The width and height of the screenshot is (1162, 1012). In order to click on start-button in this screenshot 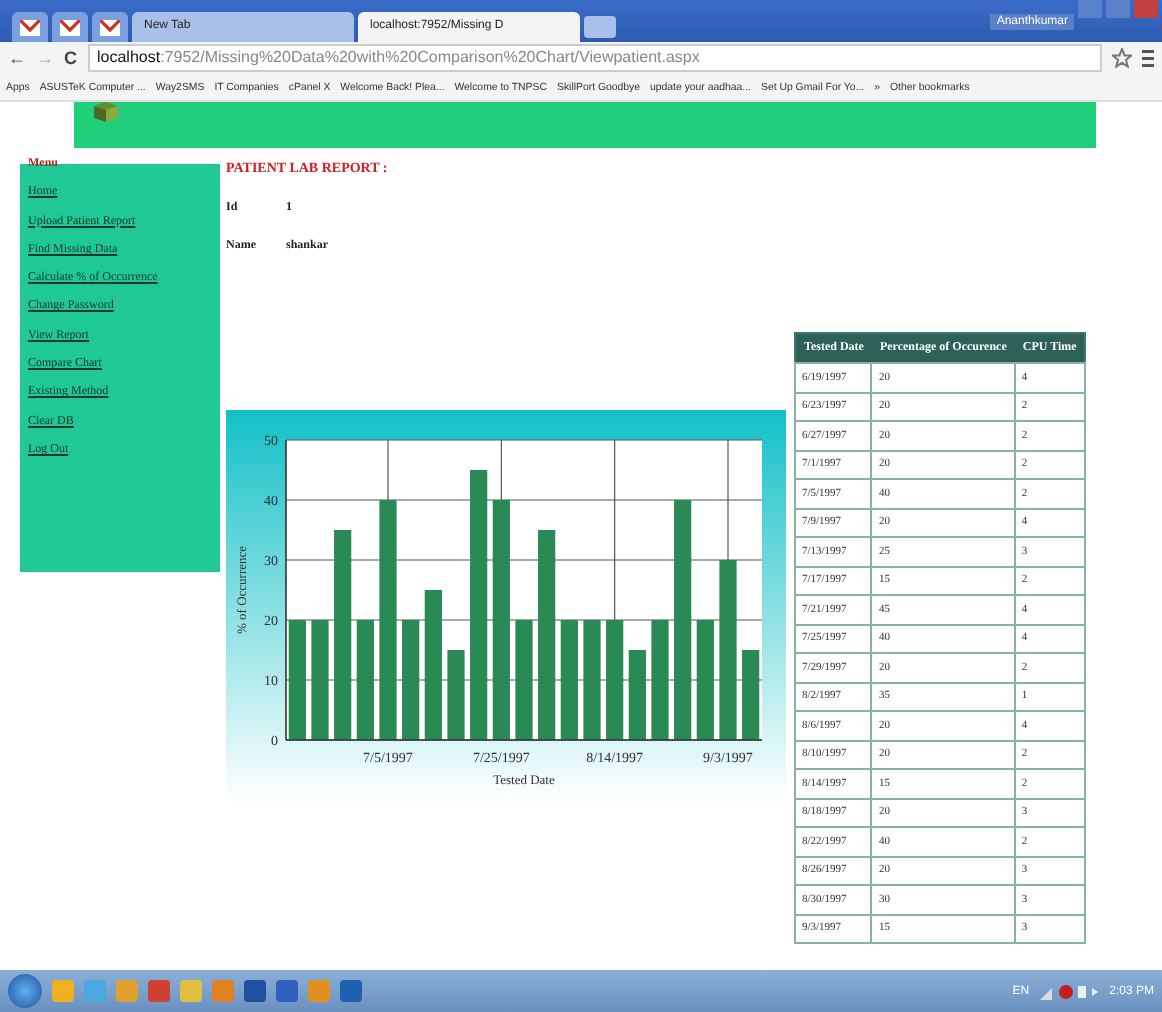, I will do `click(25, 991)`.